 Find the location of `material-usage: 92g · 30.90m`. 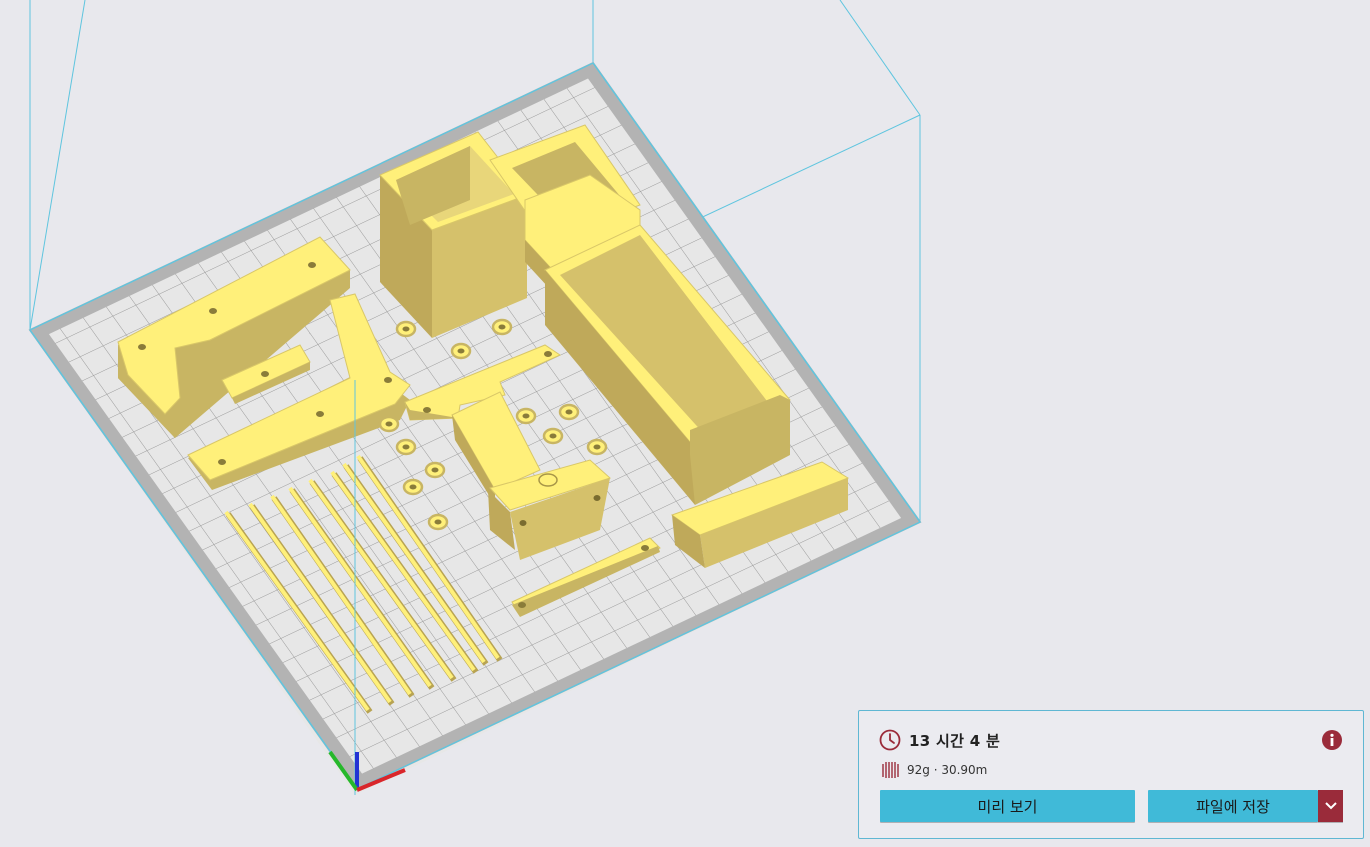

material-usage: 92g · 30.90m is located at coordinates (947, 770).